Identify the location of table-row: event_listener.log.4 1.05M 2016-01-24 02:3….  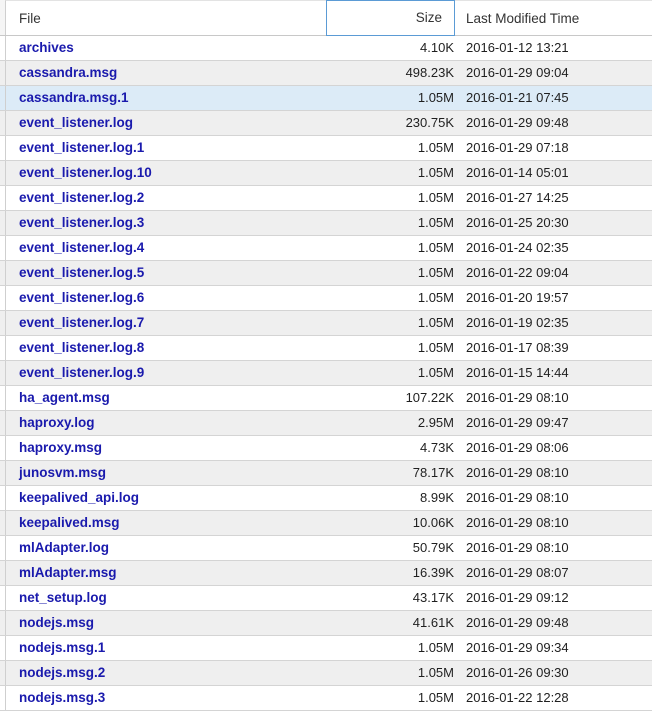
(326, 248).